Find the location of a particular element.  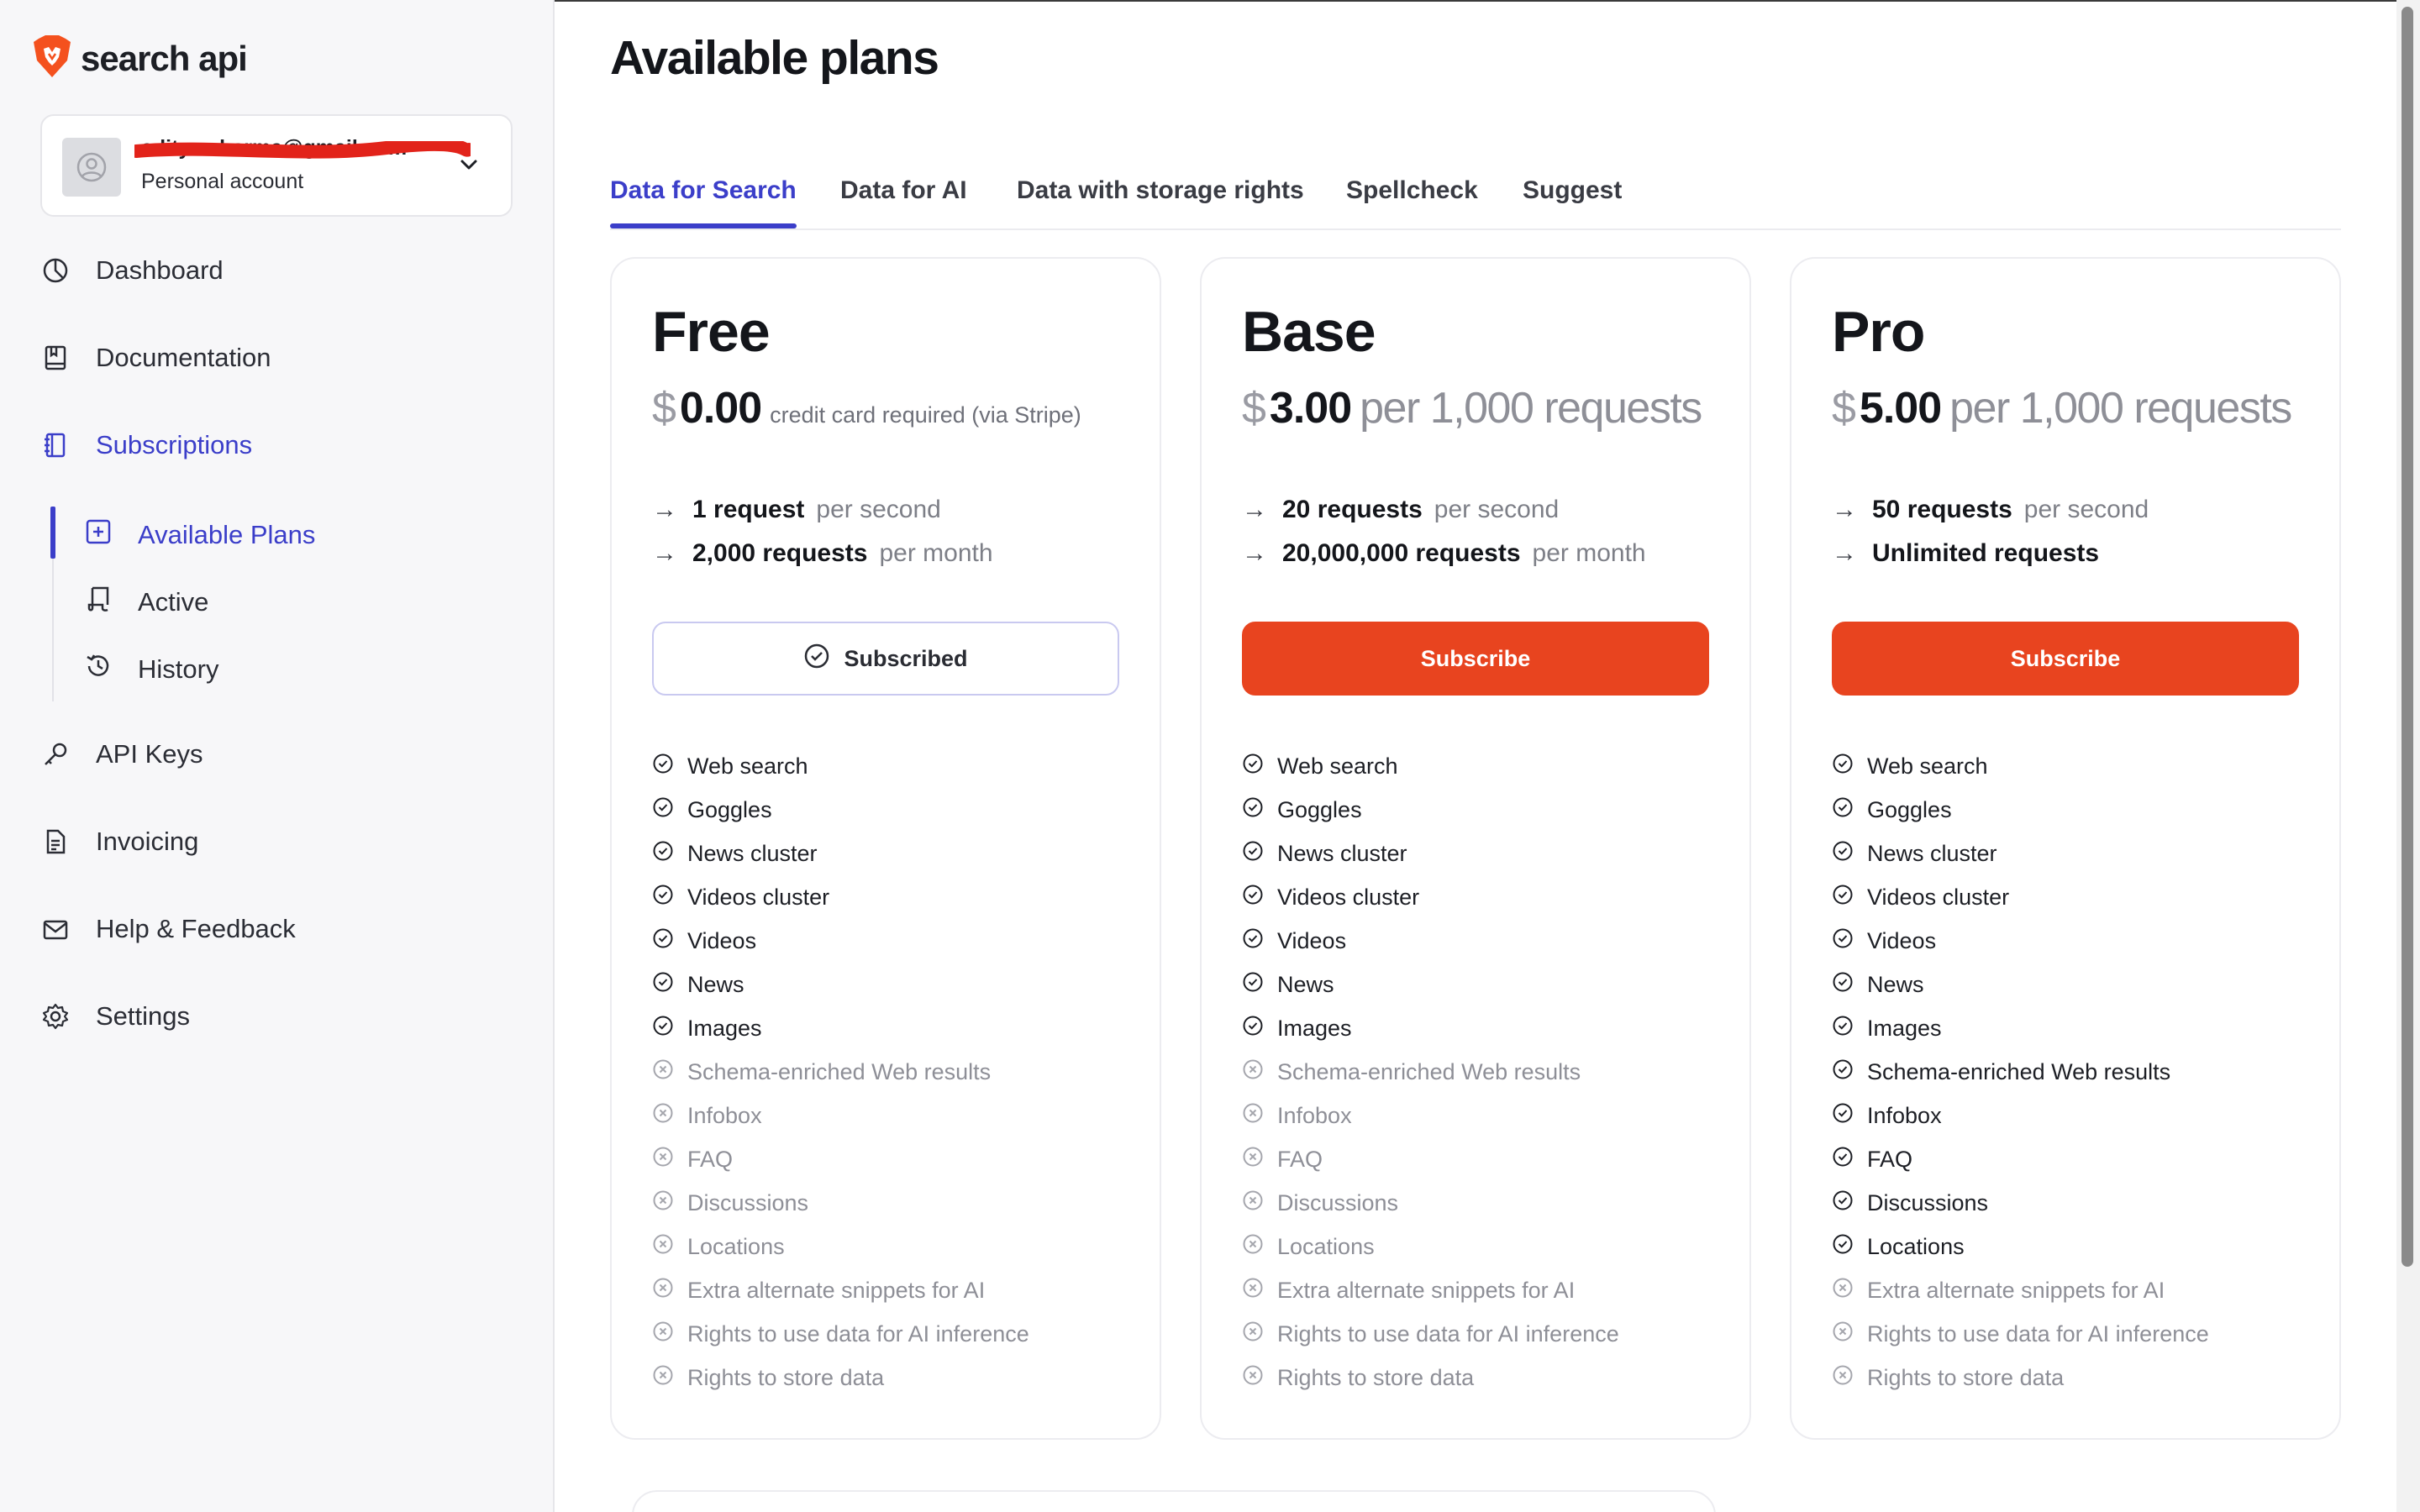

nav-invoicing: Invoicing is located at coordinates (119, 842).